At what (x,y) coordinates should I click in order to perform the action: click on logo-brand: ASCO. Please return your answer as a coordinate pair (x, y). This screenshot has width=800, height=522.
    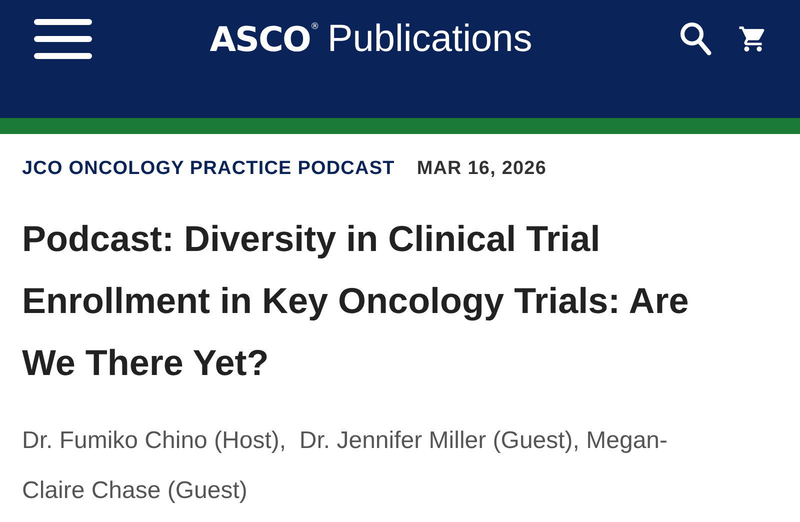
    Looking at the image, I should click on (260, 40).